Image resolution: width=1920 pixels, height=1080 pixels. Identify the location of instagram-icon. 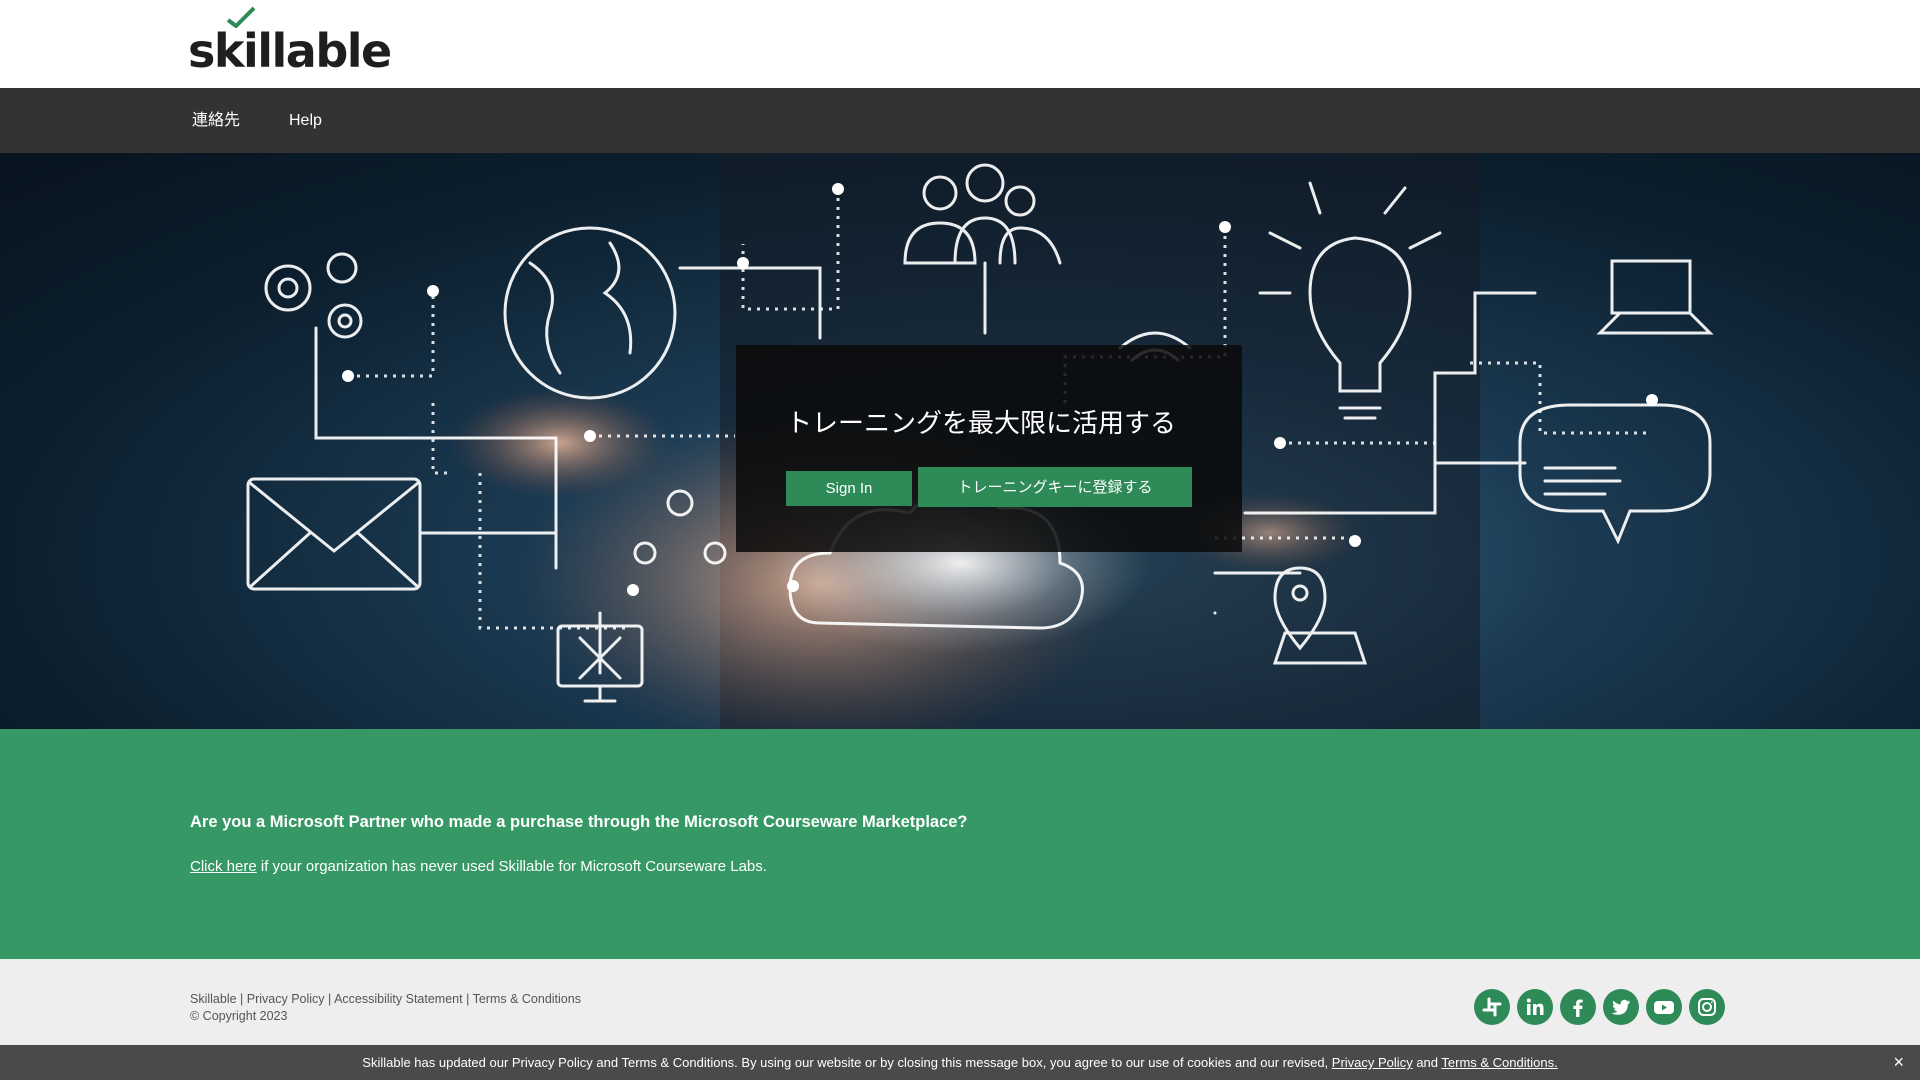
(1707, 1007).